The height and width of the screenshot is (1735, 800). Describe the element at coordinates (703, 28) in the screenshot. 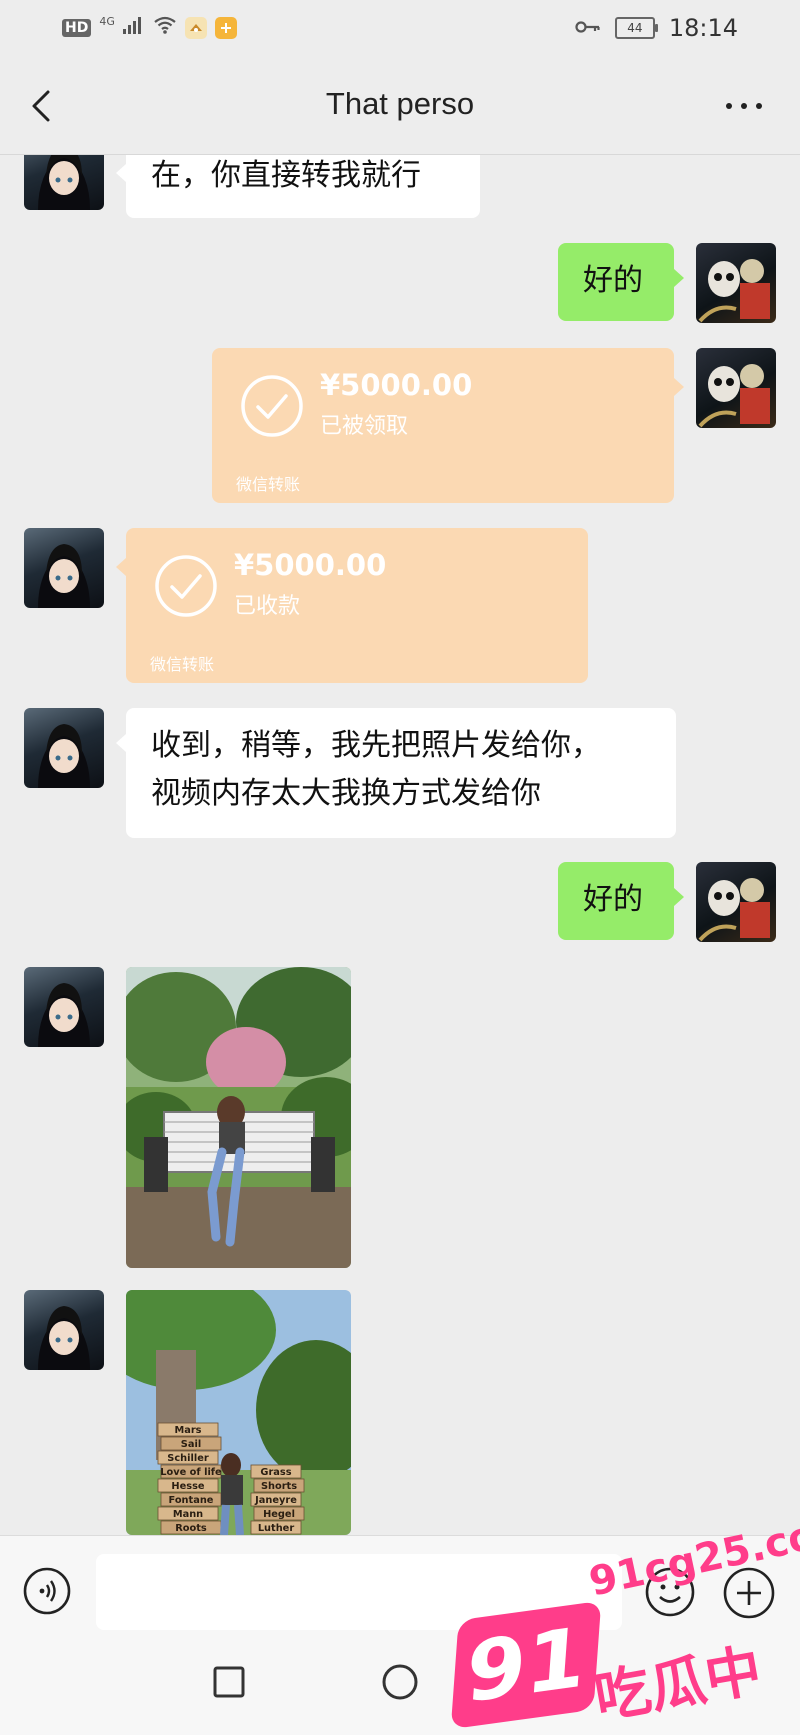

I see `clock-time: 18:14` at that location.